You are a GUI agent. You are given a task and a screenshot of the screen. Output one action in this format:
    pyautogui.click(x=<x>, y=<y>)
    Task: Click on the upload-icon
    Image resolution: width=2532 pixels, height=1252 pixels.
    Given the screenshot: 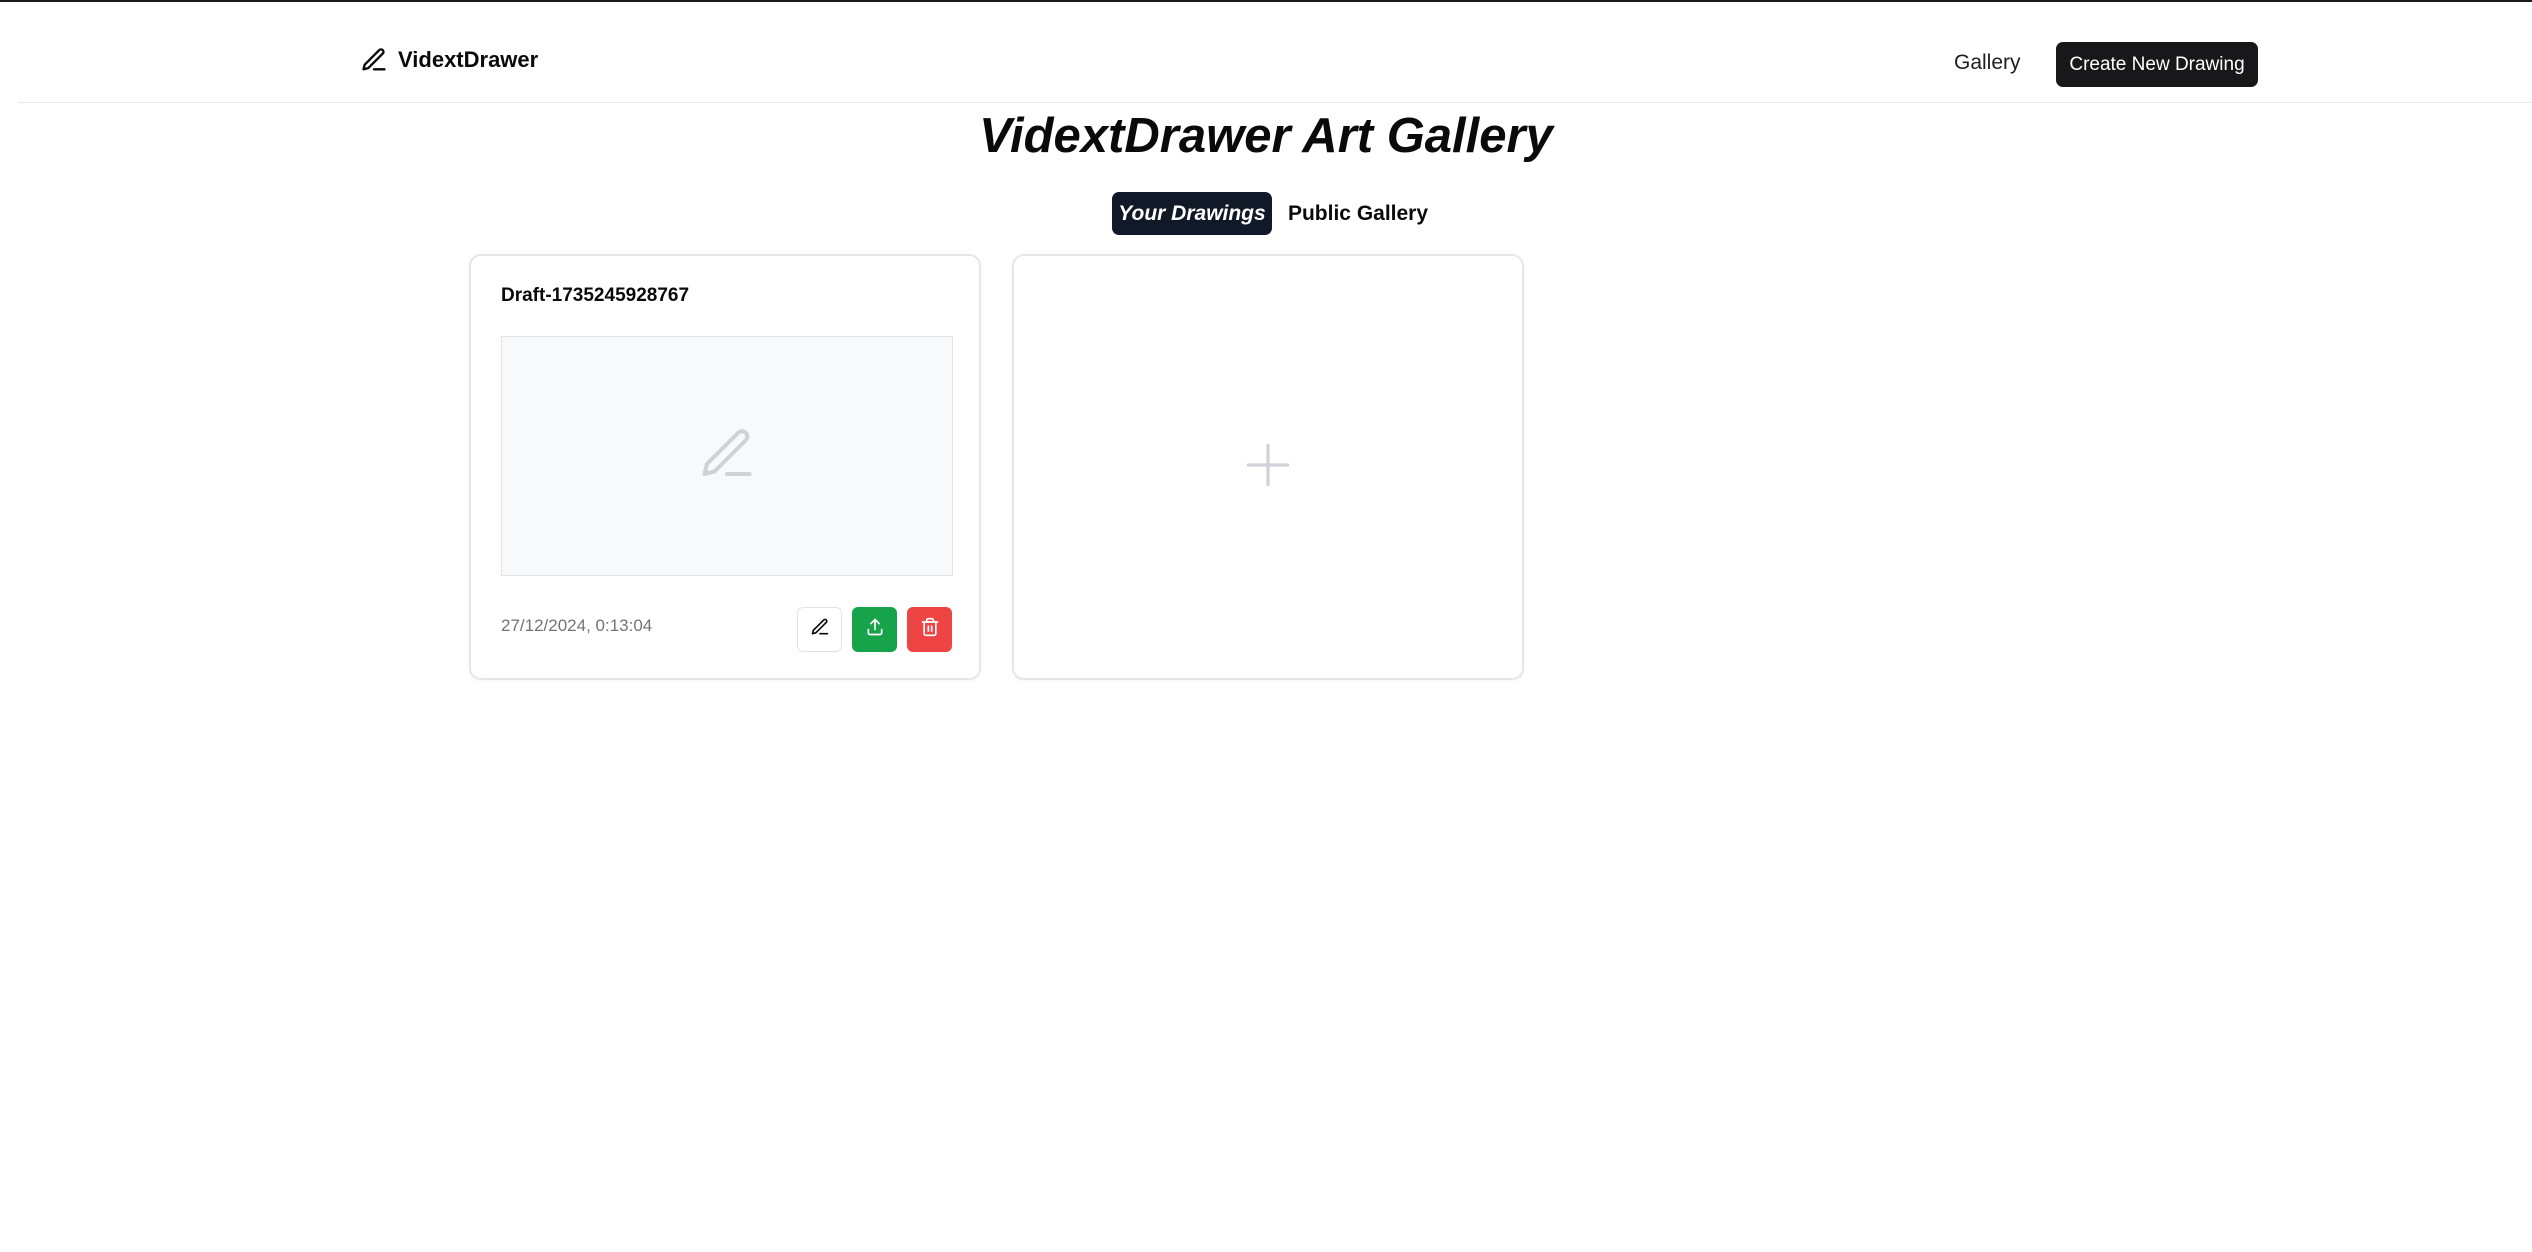 What is the action you would take?
    pyautogui.click(x=875, y=629)
    